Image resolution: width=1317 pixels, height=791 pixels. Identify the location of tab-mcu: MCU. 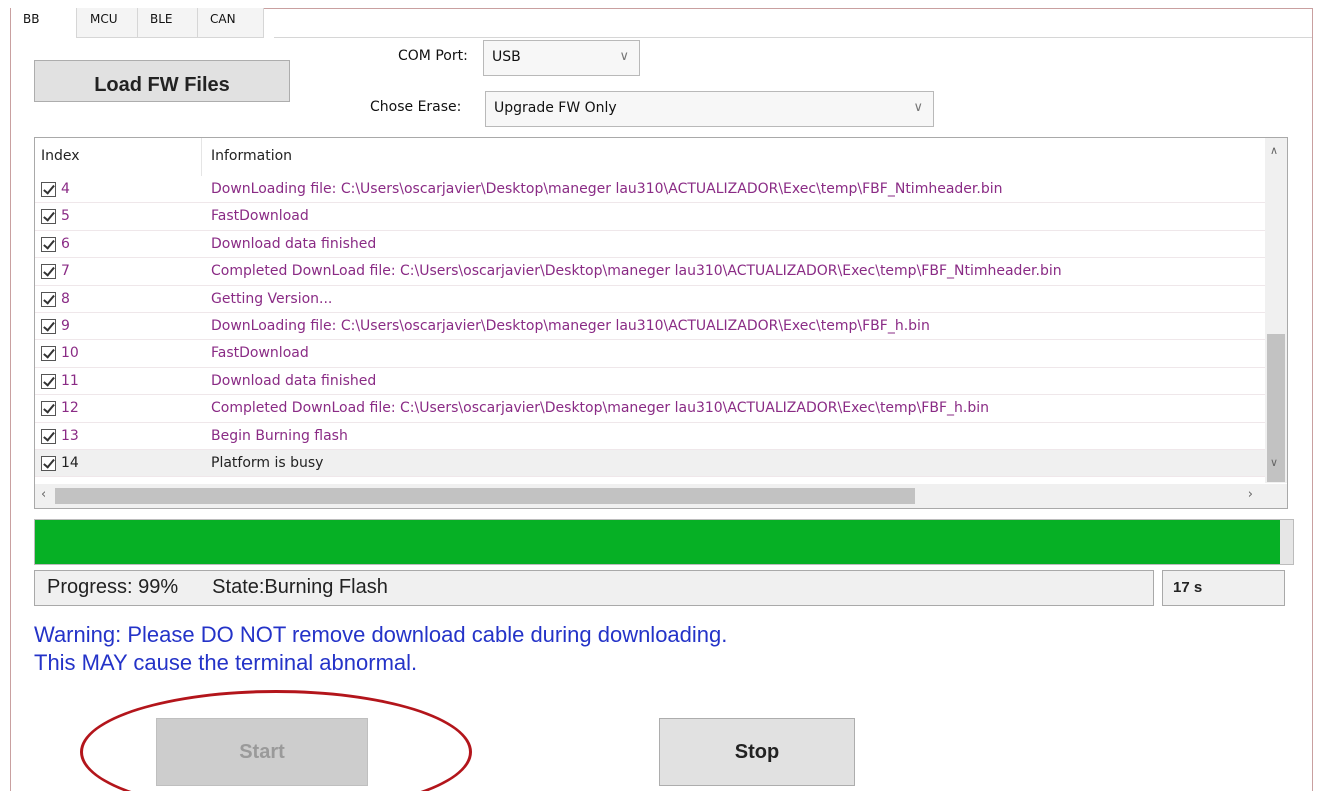
(107, 23).